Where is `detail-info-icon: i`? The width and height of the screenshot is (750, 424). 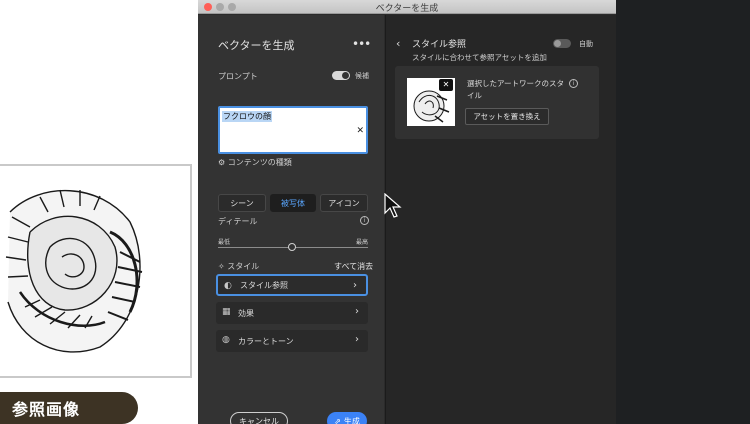 detail-info-icon: i is located at coordinates (364, 220).